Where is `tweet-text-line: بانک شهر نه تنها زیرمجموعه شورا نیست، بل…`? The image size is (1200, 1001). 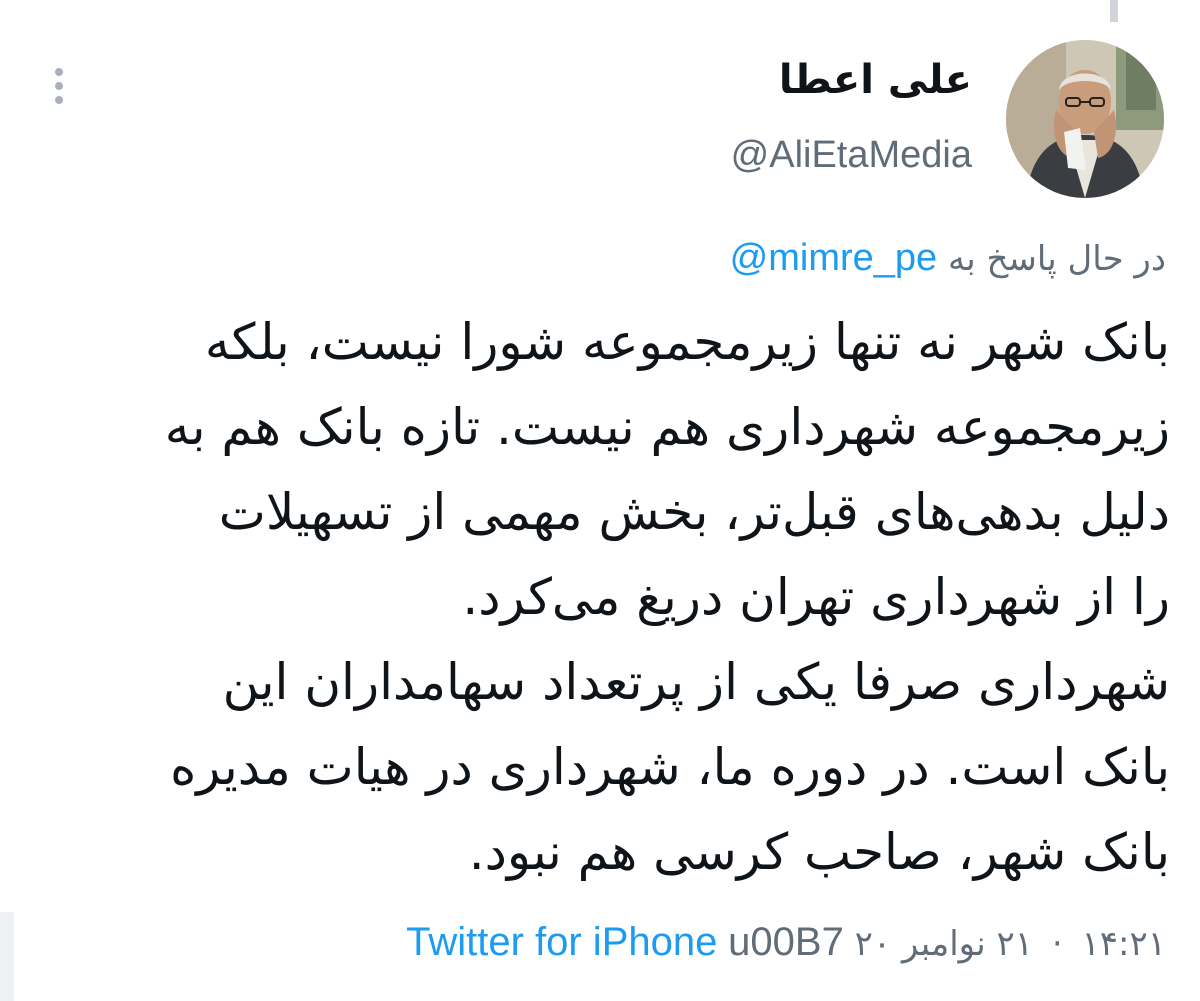
tweet-text-line: بانک شهر نه تنها زیرمجموعه شورا نیست، بل… is located at coordinates (687, 342).